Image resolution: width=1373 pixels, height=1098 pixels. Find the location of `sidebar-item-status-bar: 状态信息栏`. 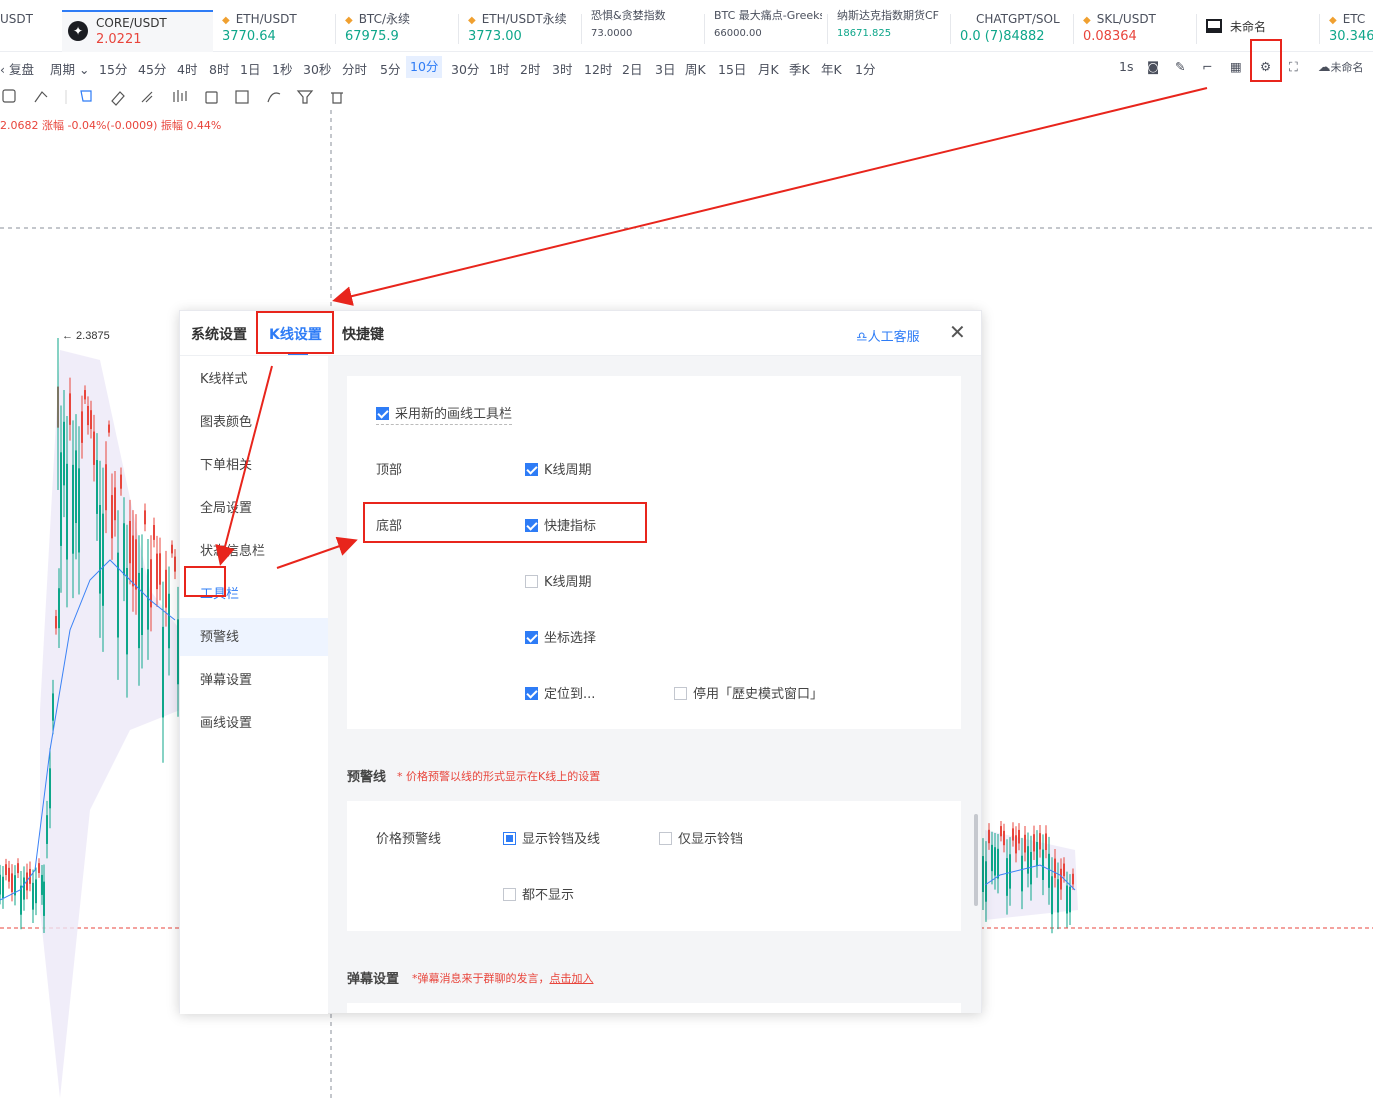

sidebar-item-status-bar: 状态信息栏 is located at coordinates (232, 549).